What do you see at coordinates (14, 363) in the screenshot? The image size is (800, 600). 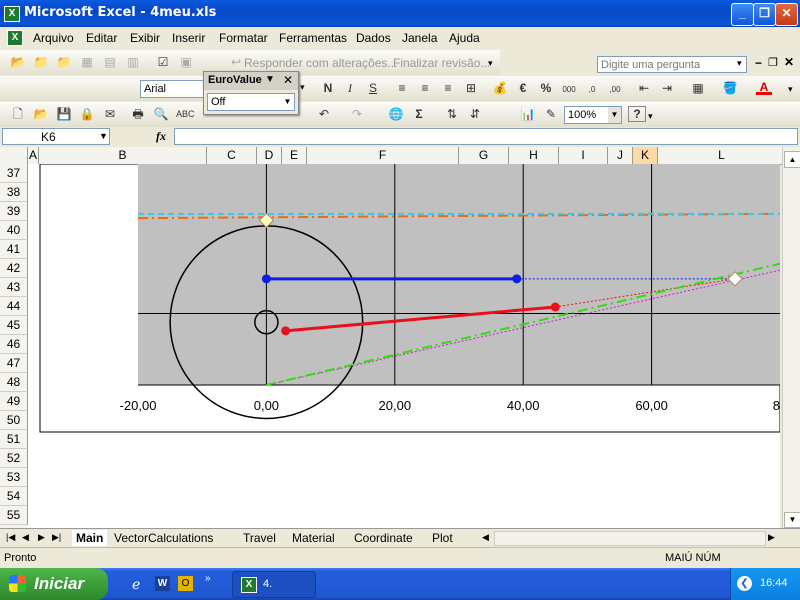 I see `row-header: 47` at bounding box center [14, 363].